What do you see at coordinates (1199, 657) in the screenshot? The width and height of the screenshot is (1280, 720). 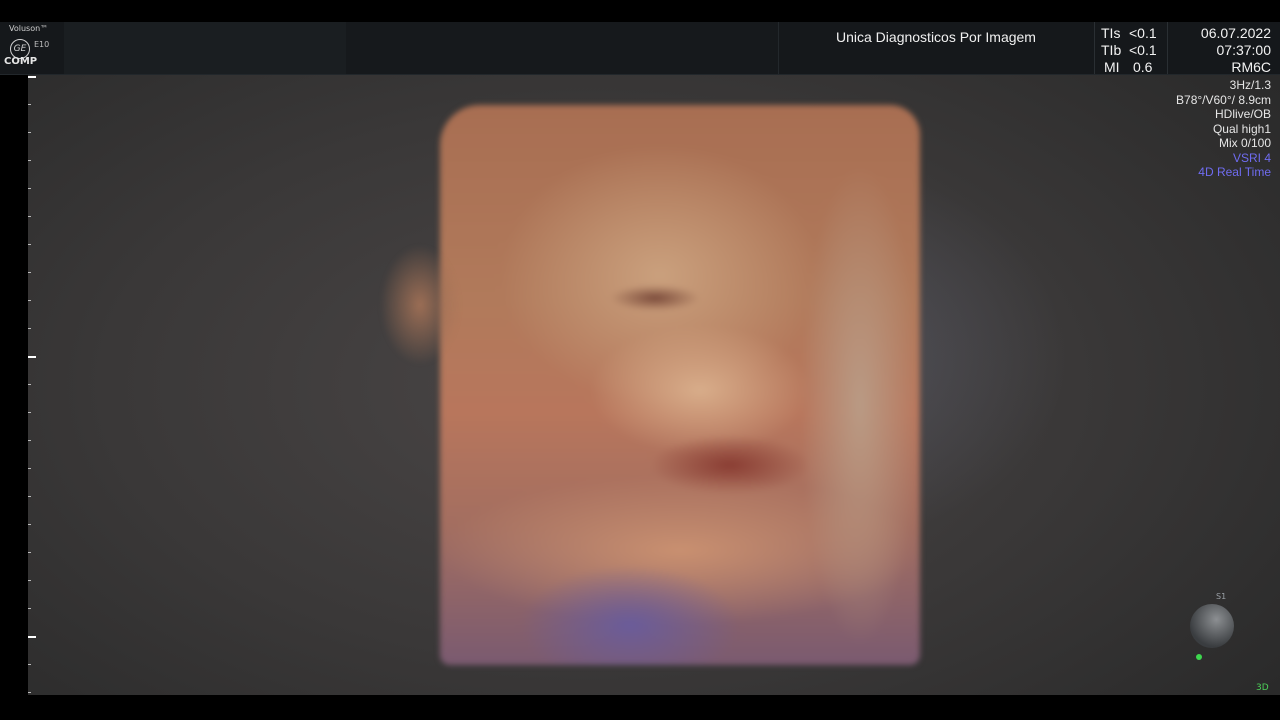 I see `orientation-dot-icon` at bounding box center [1199, 657].